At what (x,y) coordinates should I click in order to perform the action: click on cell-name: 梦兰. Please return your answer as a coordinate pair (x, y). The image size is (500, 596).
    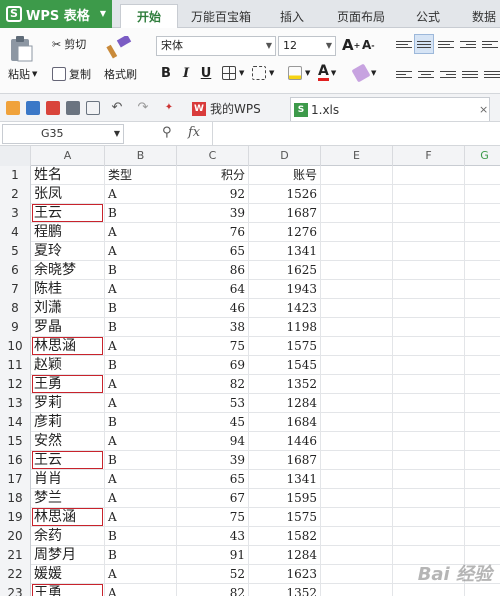
    Looking at the image, I should click on (68, 498).